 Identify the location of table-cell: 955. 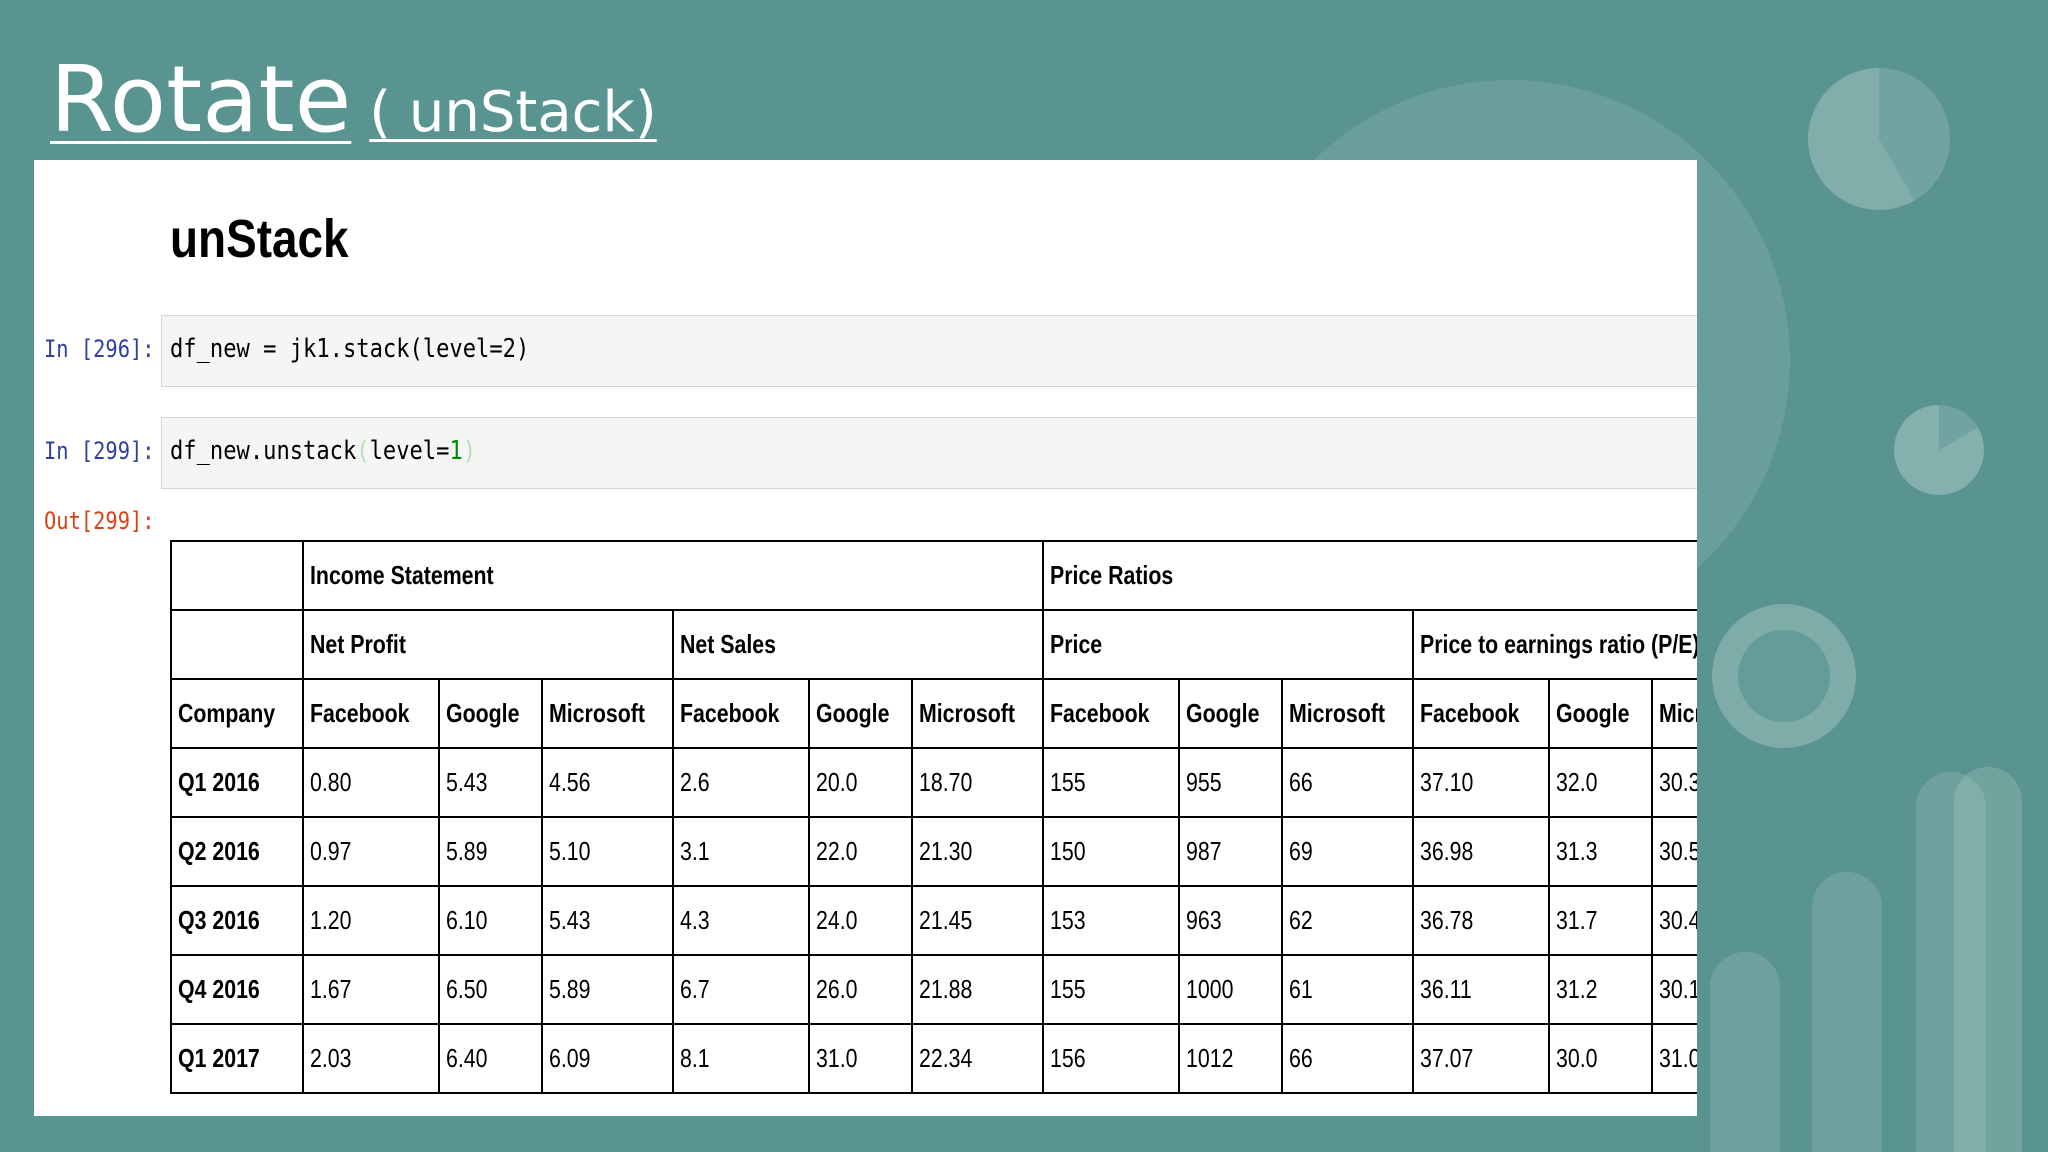
(1230, 782).